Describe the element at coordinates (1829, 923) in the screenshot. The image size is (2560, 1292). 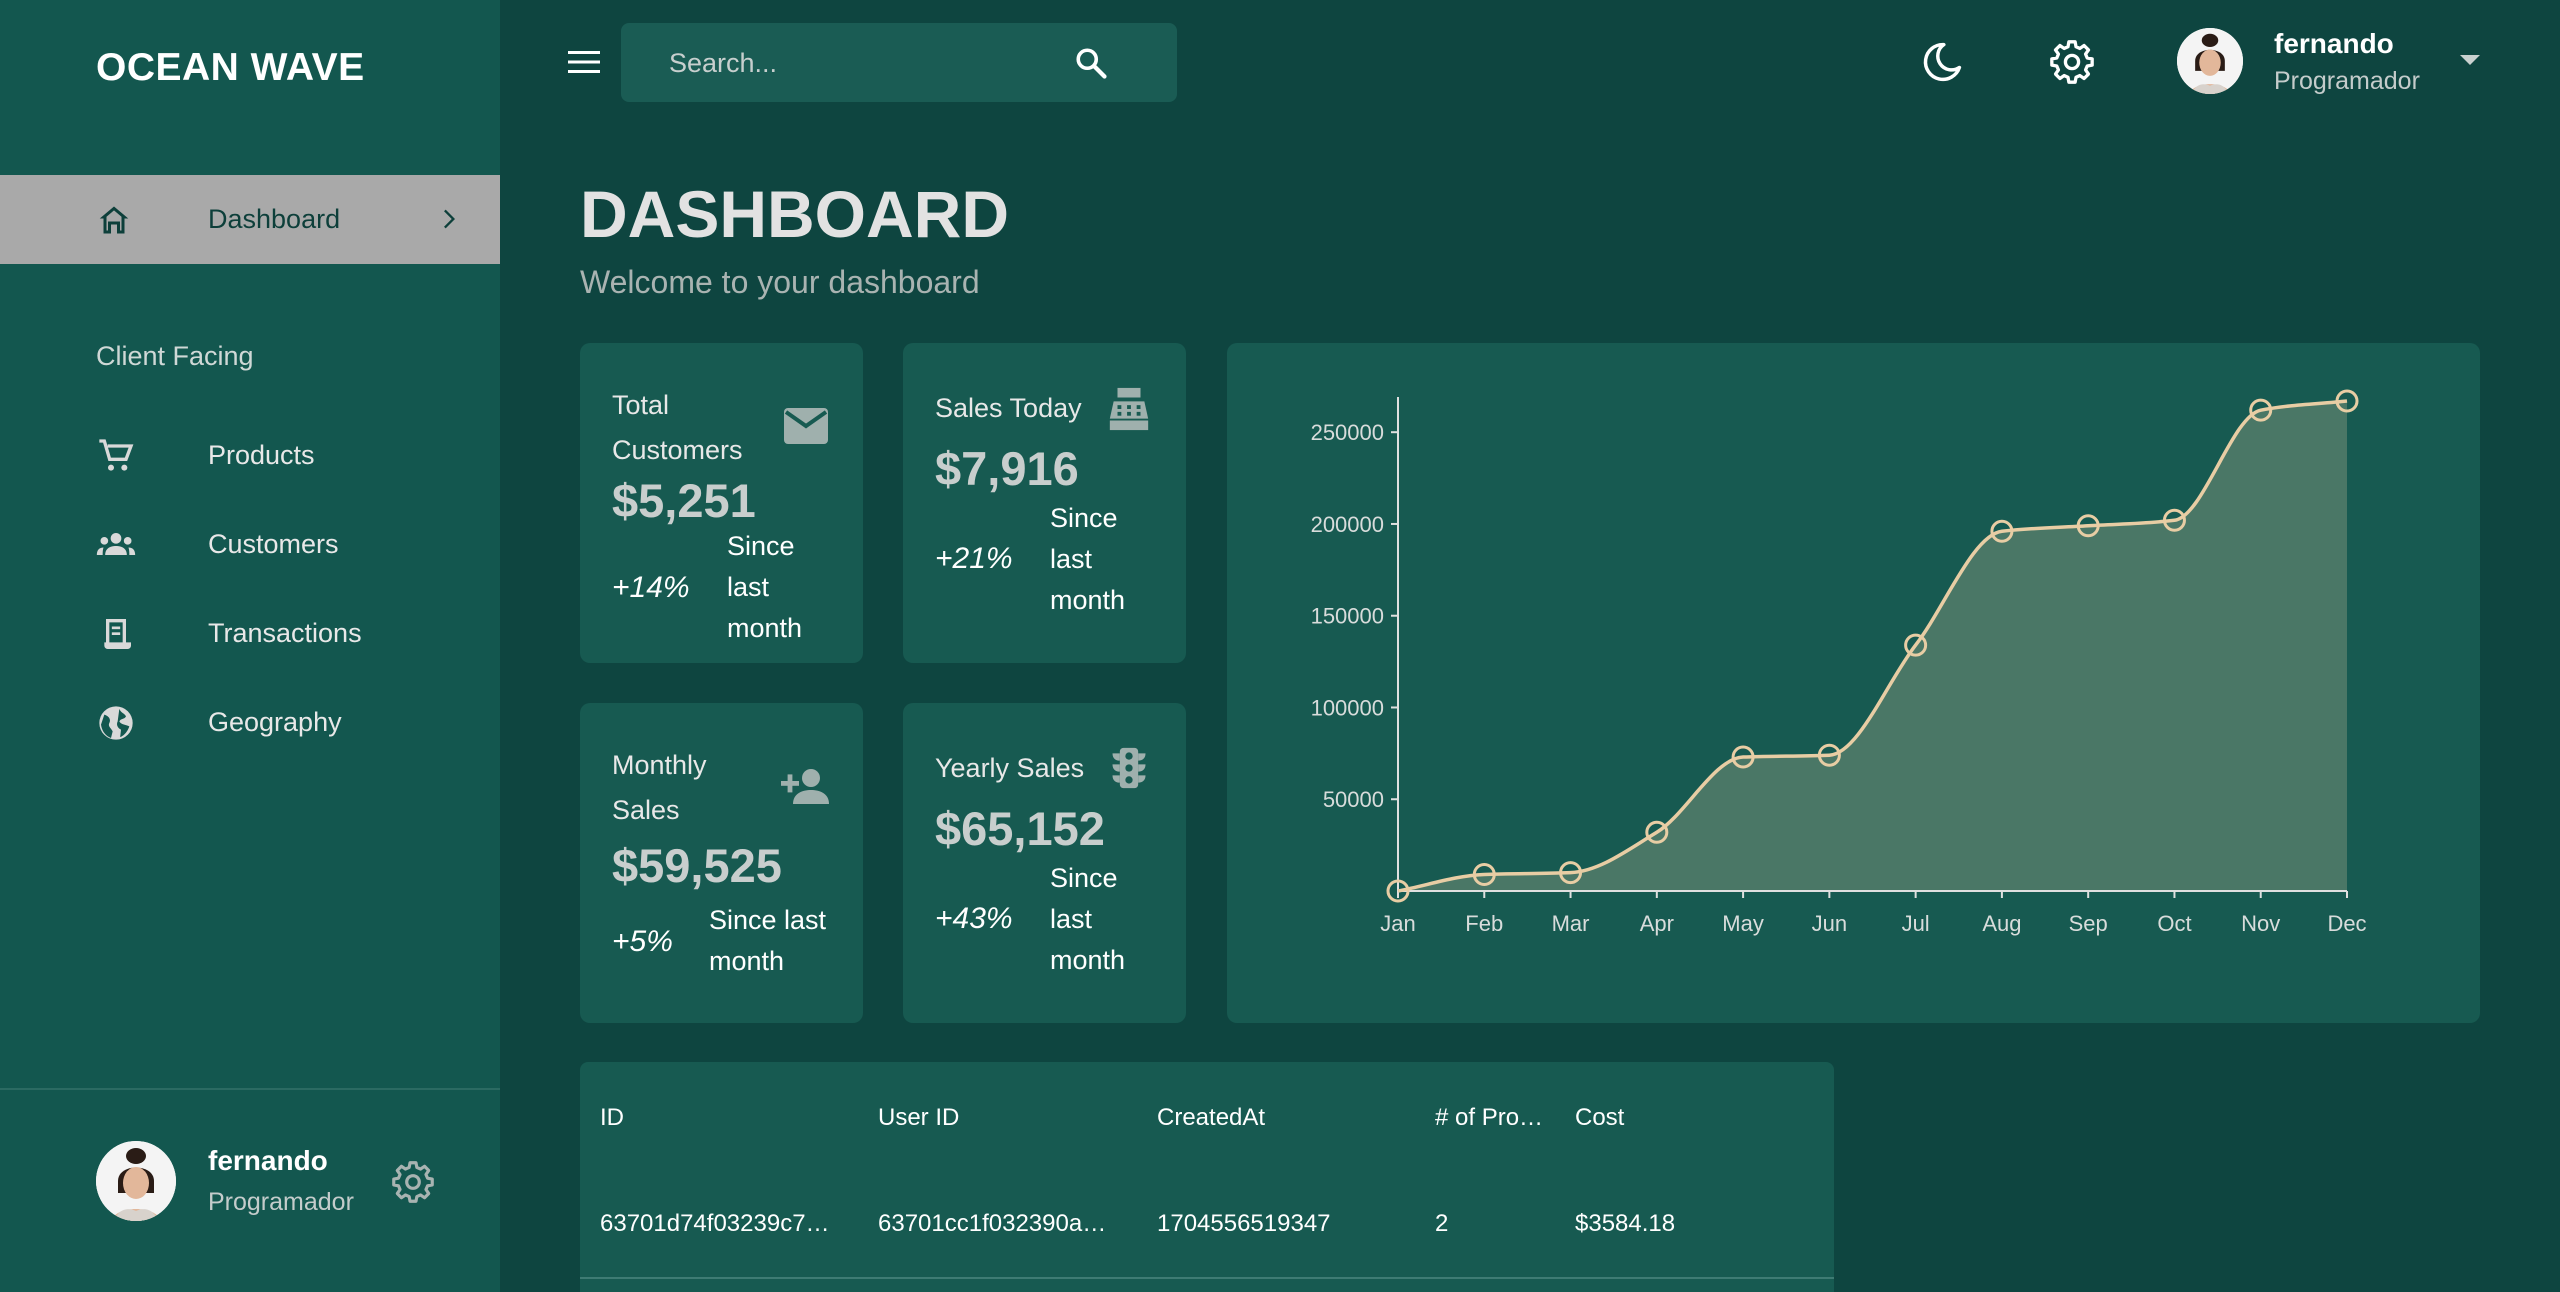
I see `x-tick-label: Jun` at that location.